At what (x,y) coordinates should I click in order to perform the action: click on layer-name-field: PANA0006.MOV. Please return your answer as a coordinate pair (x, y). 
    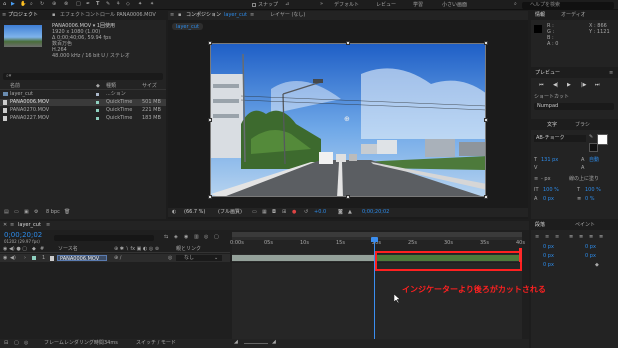
    Looking at the image, I should click on (82, 258).